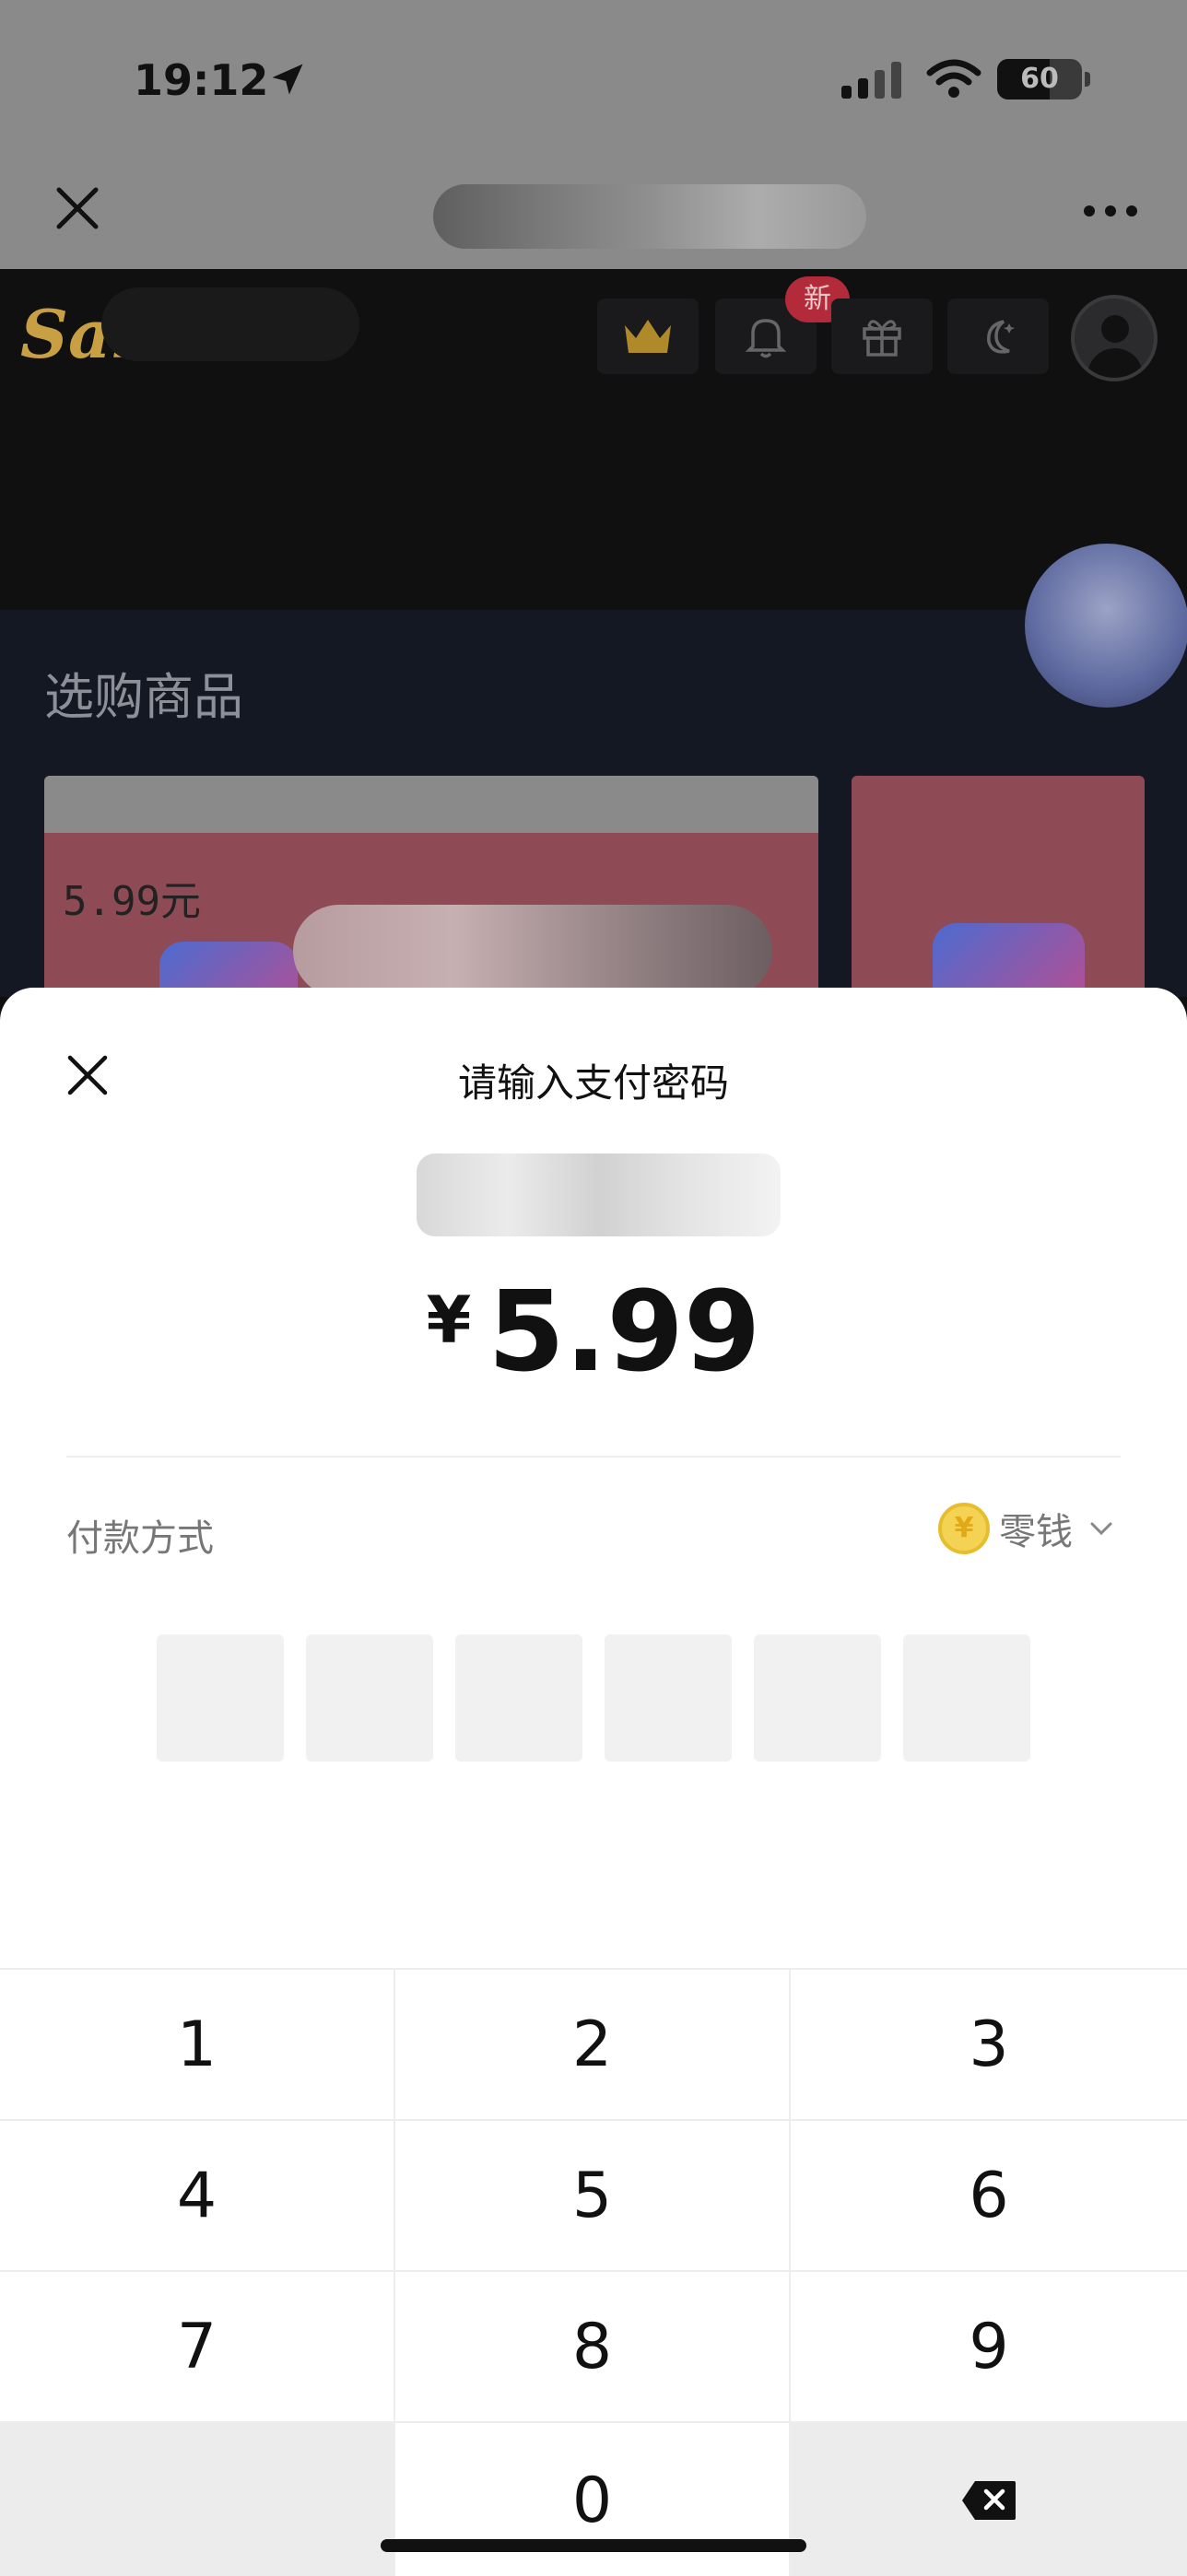  I want to click on home-indicator, so click(593, 2545).